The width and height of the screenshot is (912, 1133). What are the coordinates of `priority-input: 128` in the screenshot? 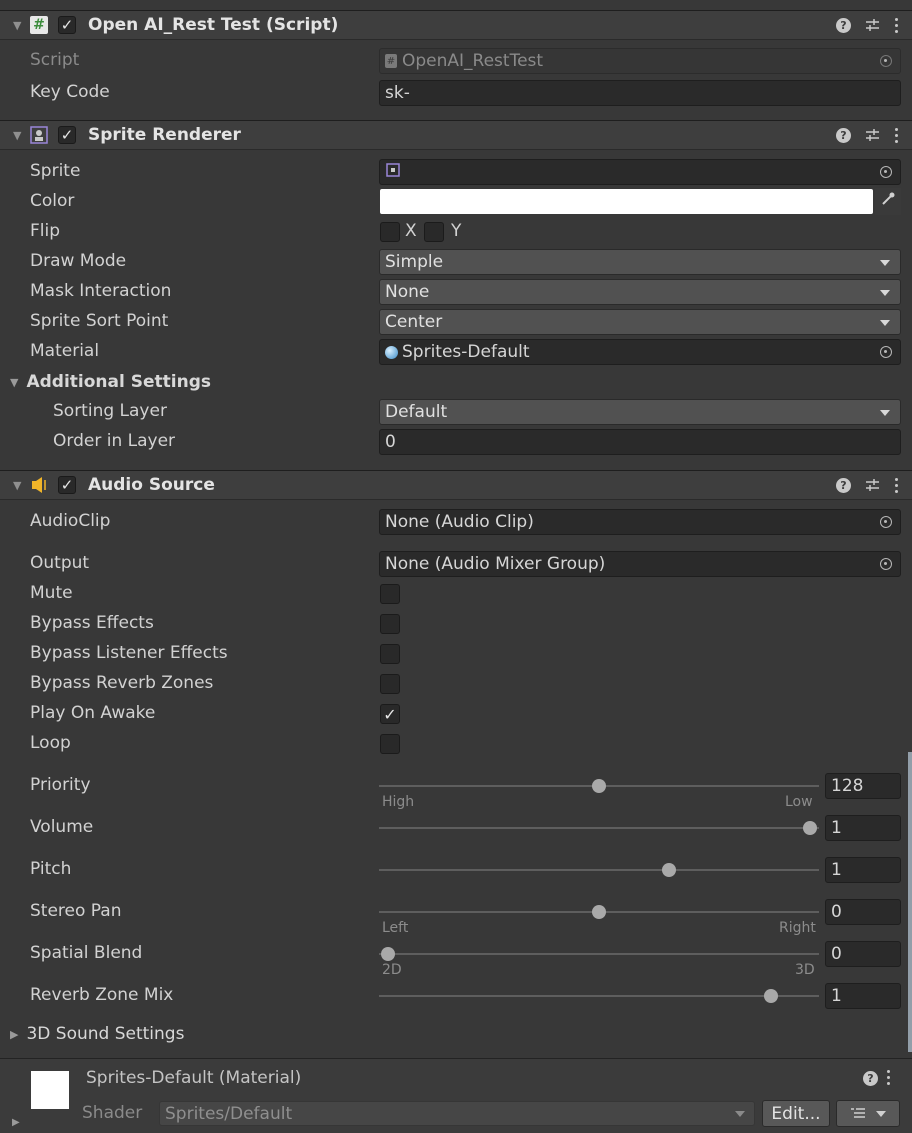 It's located at (863, 786).